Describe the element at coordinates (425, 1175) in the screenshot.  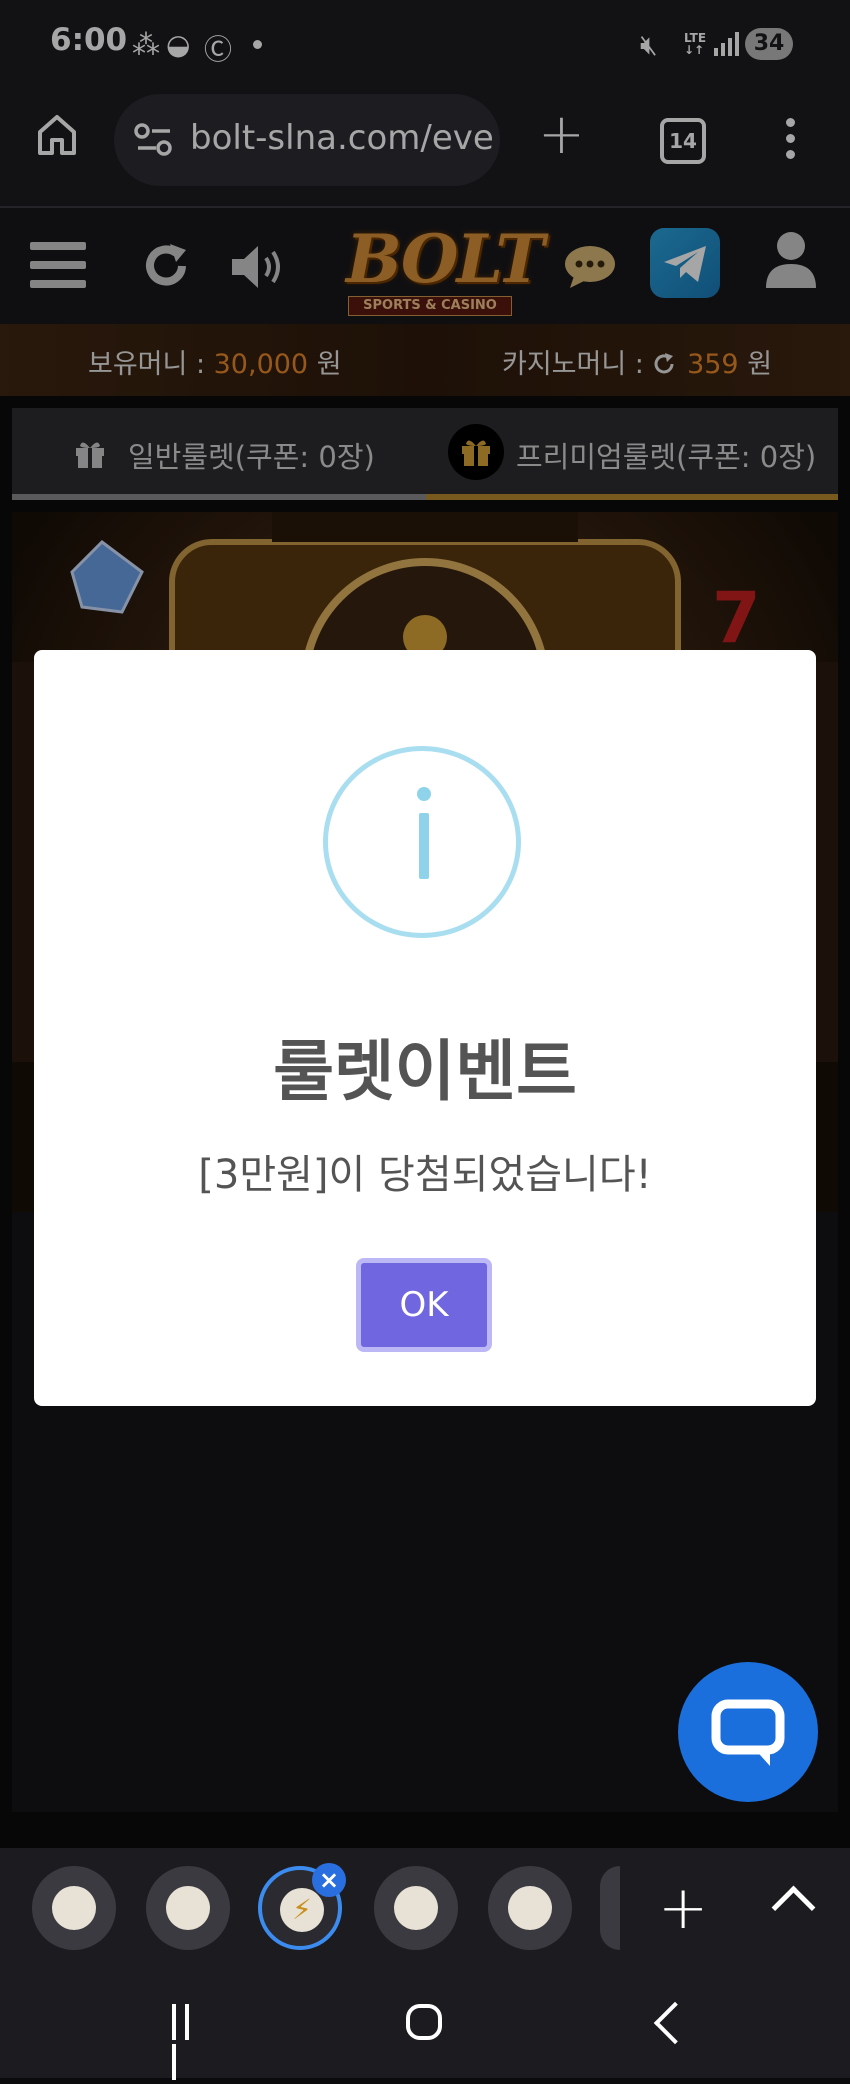
I see `dialog-message: [3만원]이 당첨되었습니다!` at that location.